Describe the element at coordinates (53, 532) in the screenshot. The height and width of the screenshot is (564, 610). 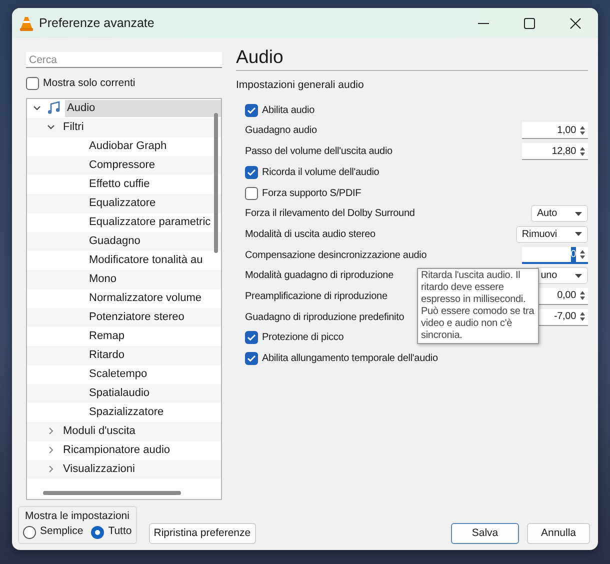
I see `radio-option: Semplice` at that location.